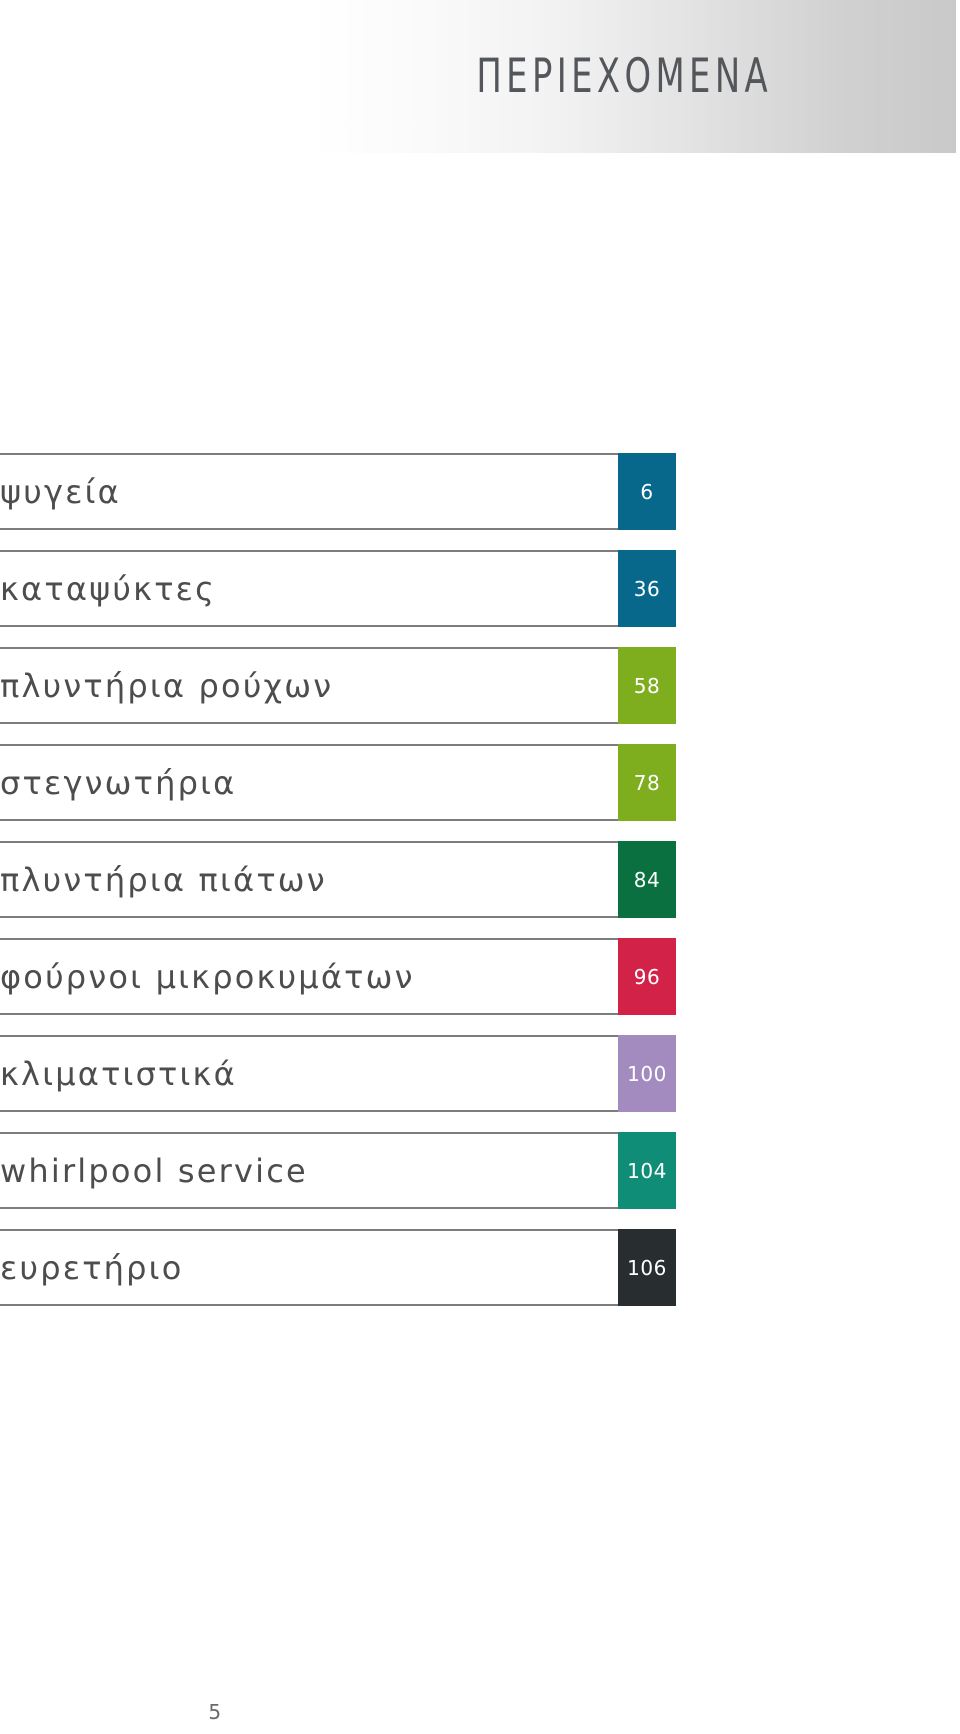  Describe the element at coordinates (647, 782) in the screenshot. I see `toc-entry-page-number: 78` at that location.